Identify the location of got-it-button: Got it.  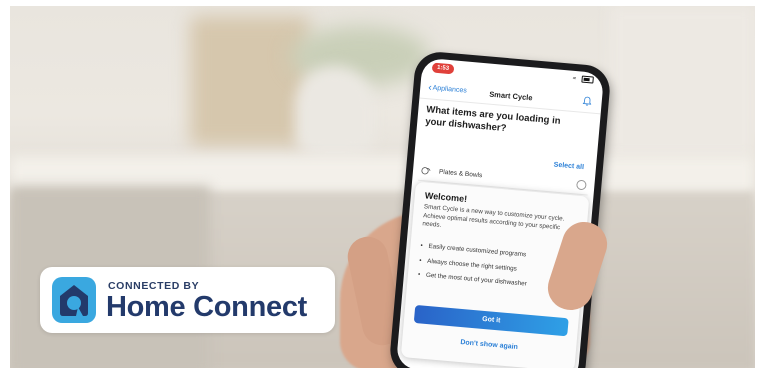
(491, 320).